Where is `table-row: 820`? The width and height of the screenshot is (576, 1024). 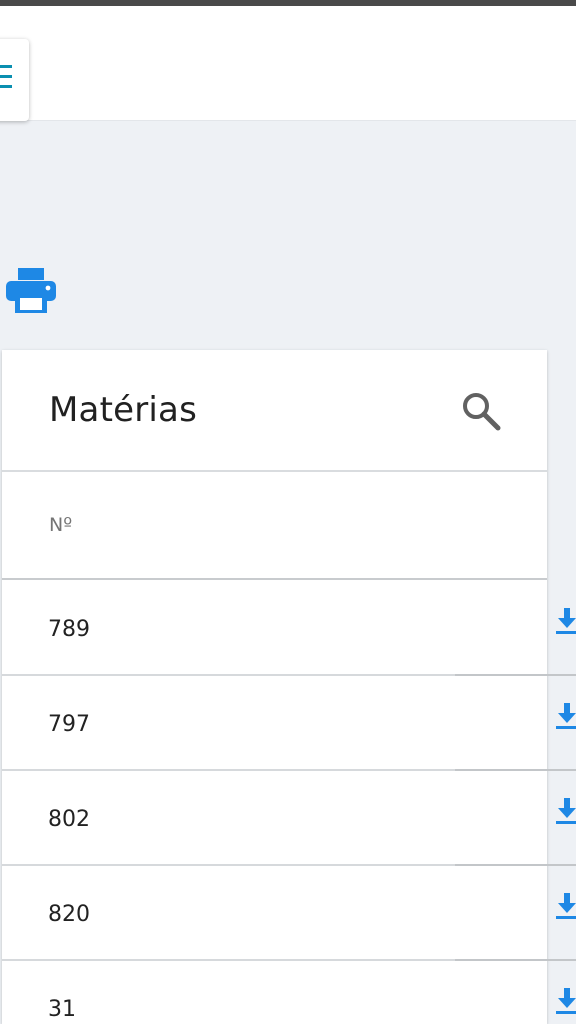
table-row: 820 is located at coordinates (274, 913).